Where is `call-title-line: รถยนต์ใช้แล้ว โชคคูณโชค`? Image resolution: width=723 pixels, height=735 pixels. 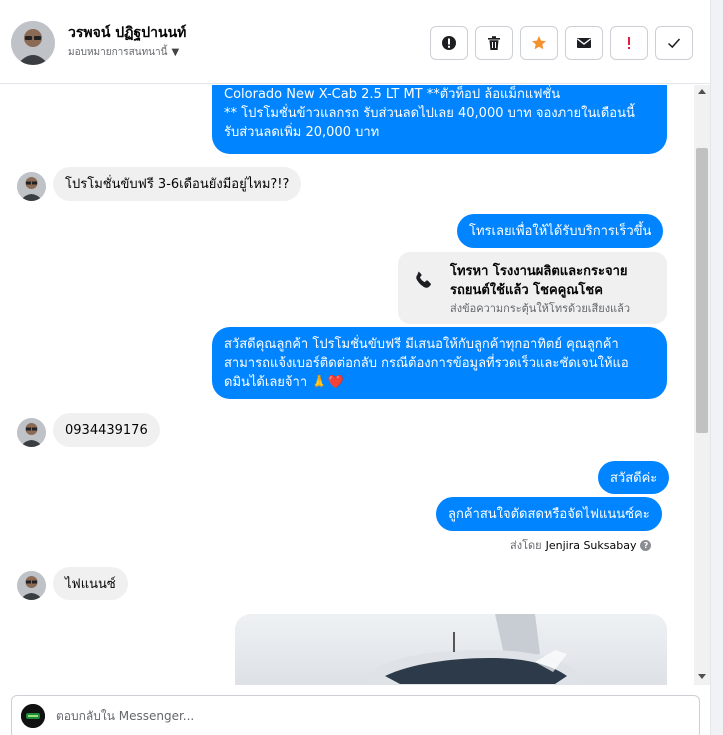 call-title-line: รถยนต์ใช้แล้ว โชคคูณโชค is located at coordinates (526, 290).